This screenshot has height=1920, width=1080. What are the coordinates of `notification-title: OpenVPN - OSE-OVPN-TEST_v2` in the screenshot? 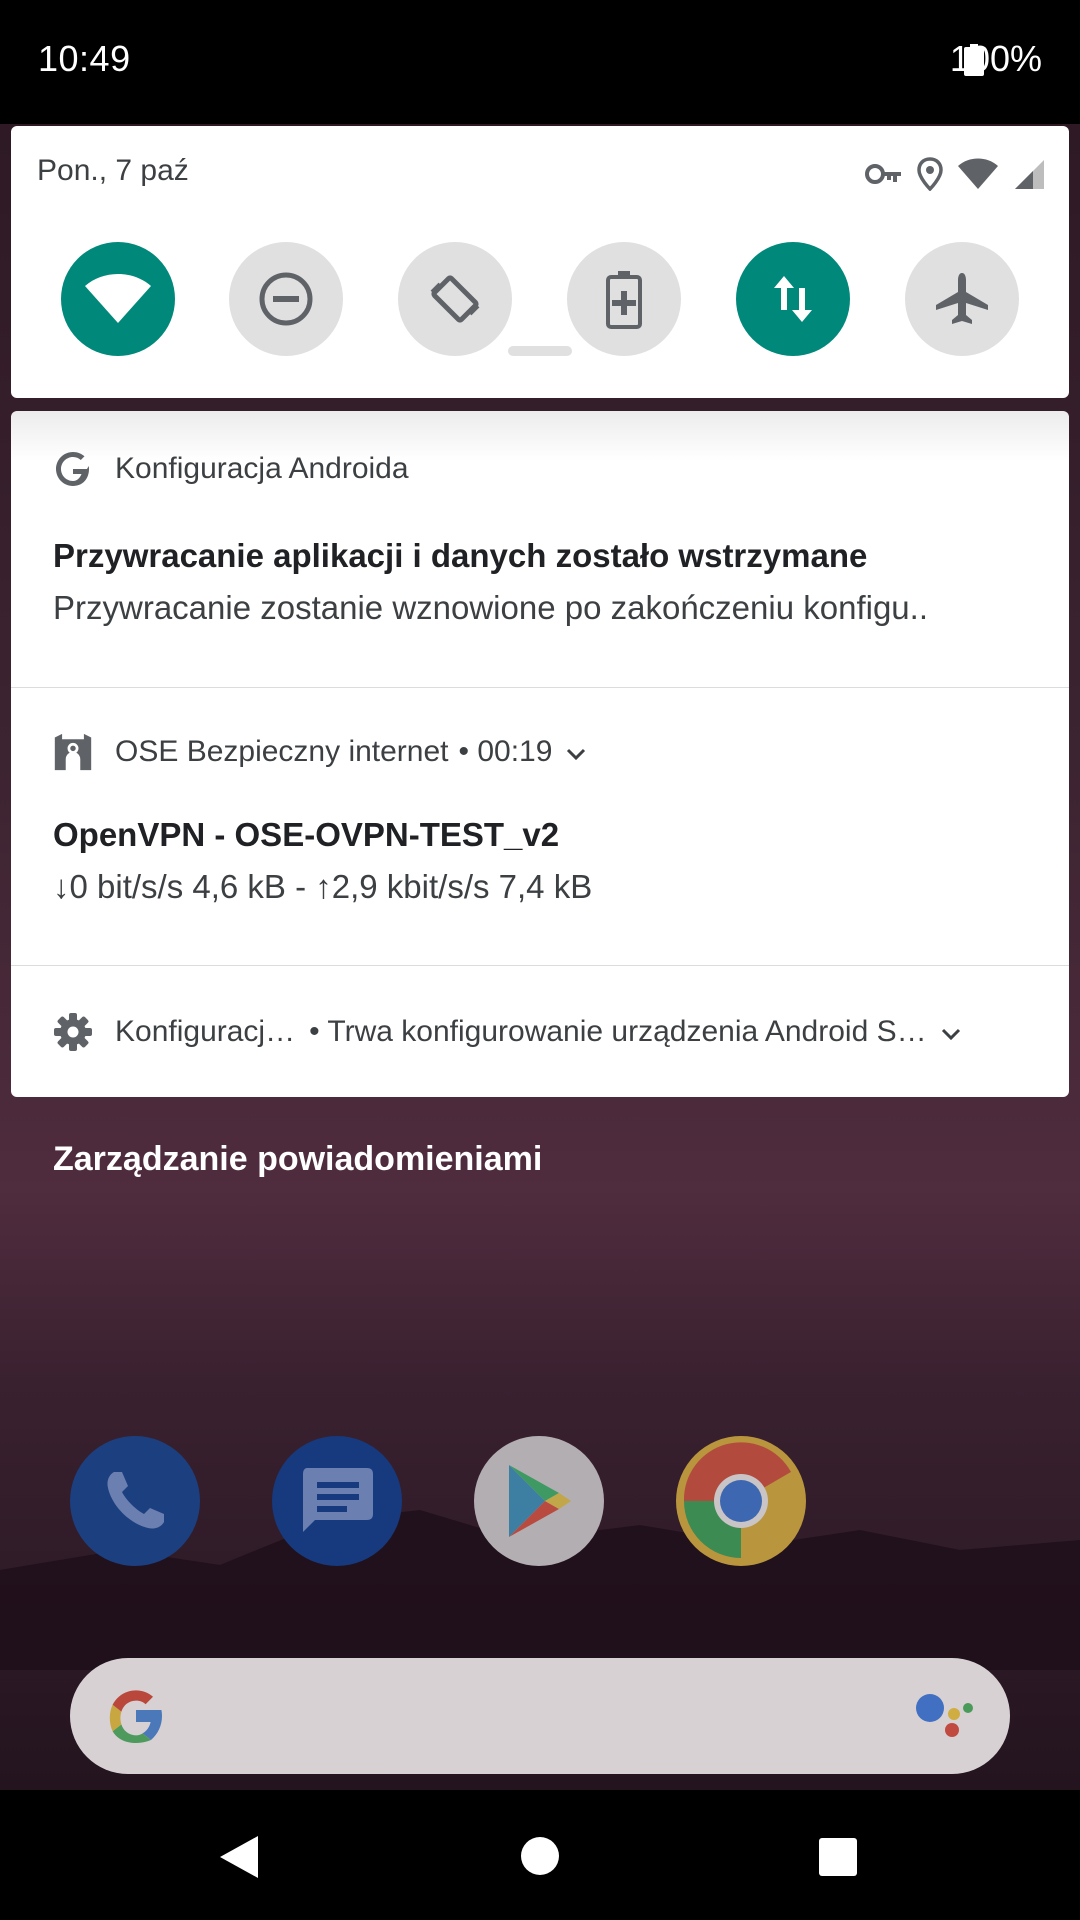 It's located at (306, 834).